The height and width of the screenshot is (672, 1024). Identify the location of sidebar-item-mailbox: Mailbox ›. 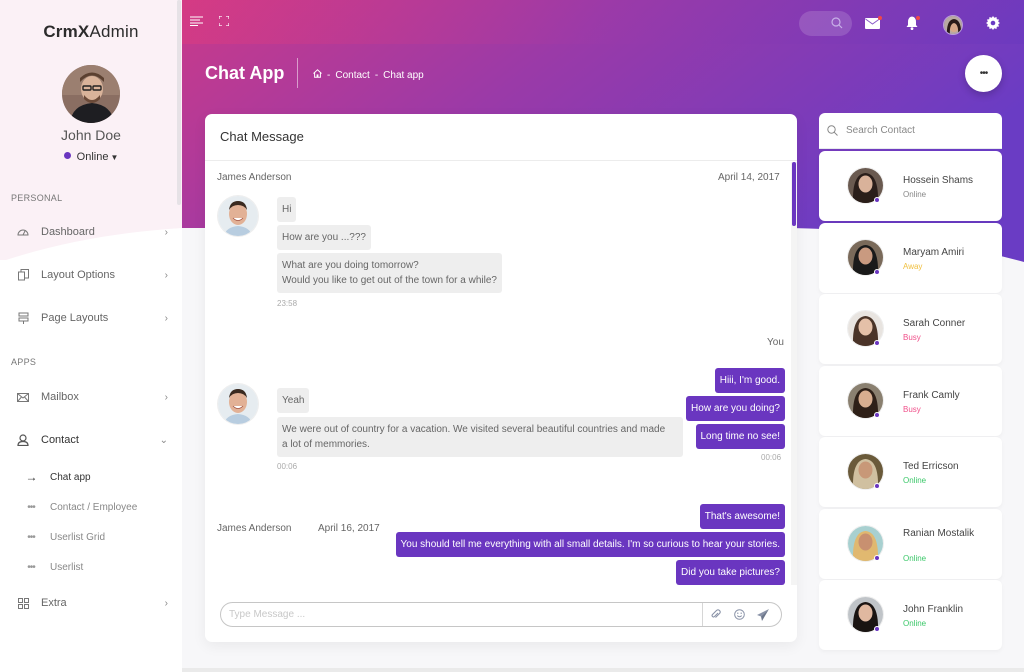
(91, 397).